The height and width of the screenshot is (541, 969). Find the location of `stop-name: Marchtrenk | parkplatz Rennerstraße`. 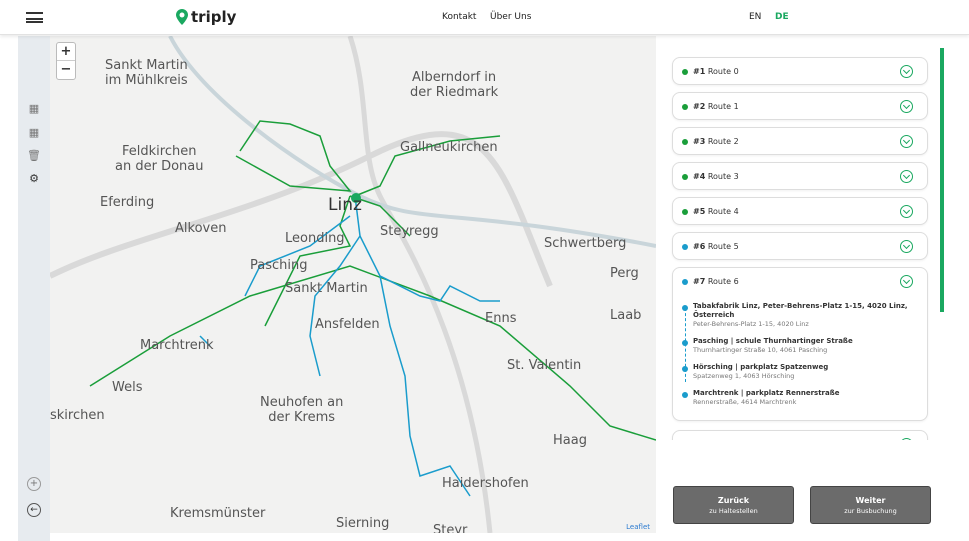

stop-name: Marchtrenk | parkplatz Rennerstraße is located at coordinates (766, 393).